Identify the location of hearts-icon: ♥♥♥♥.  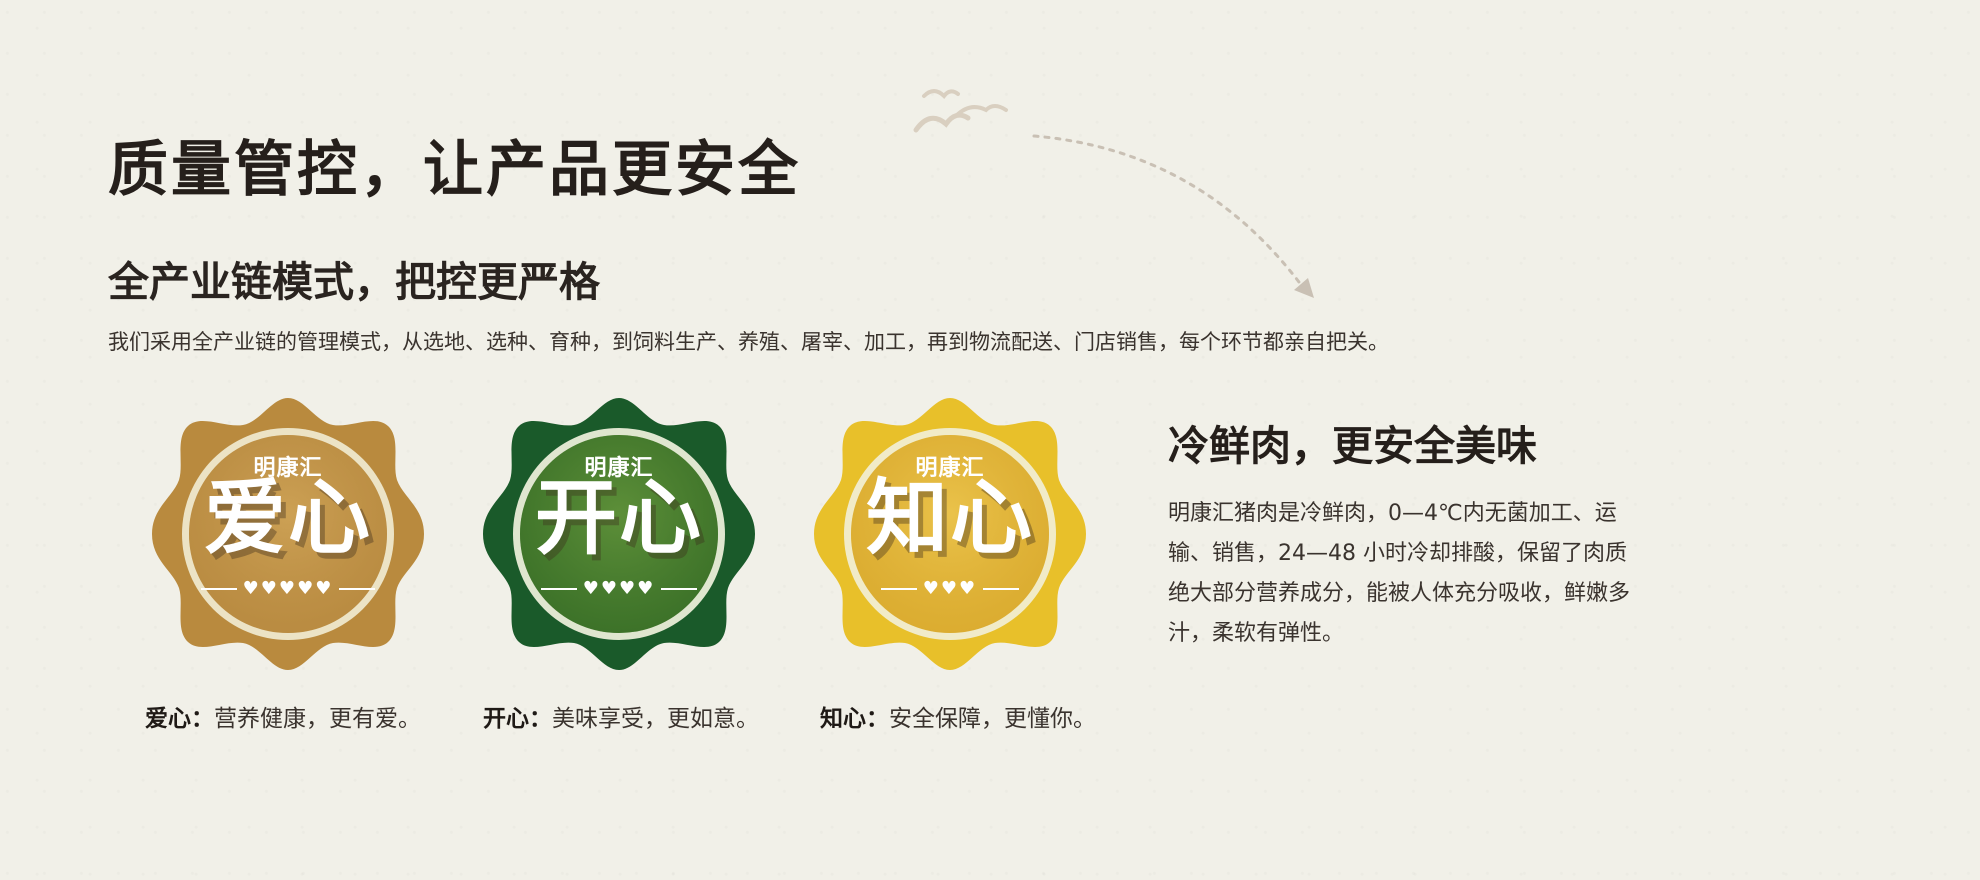
(619, 588).